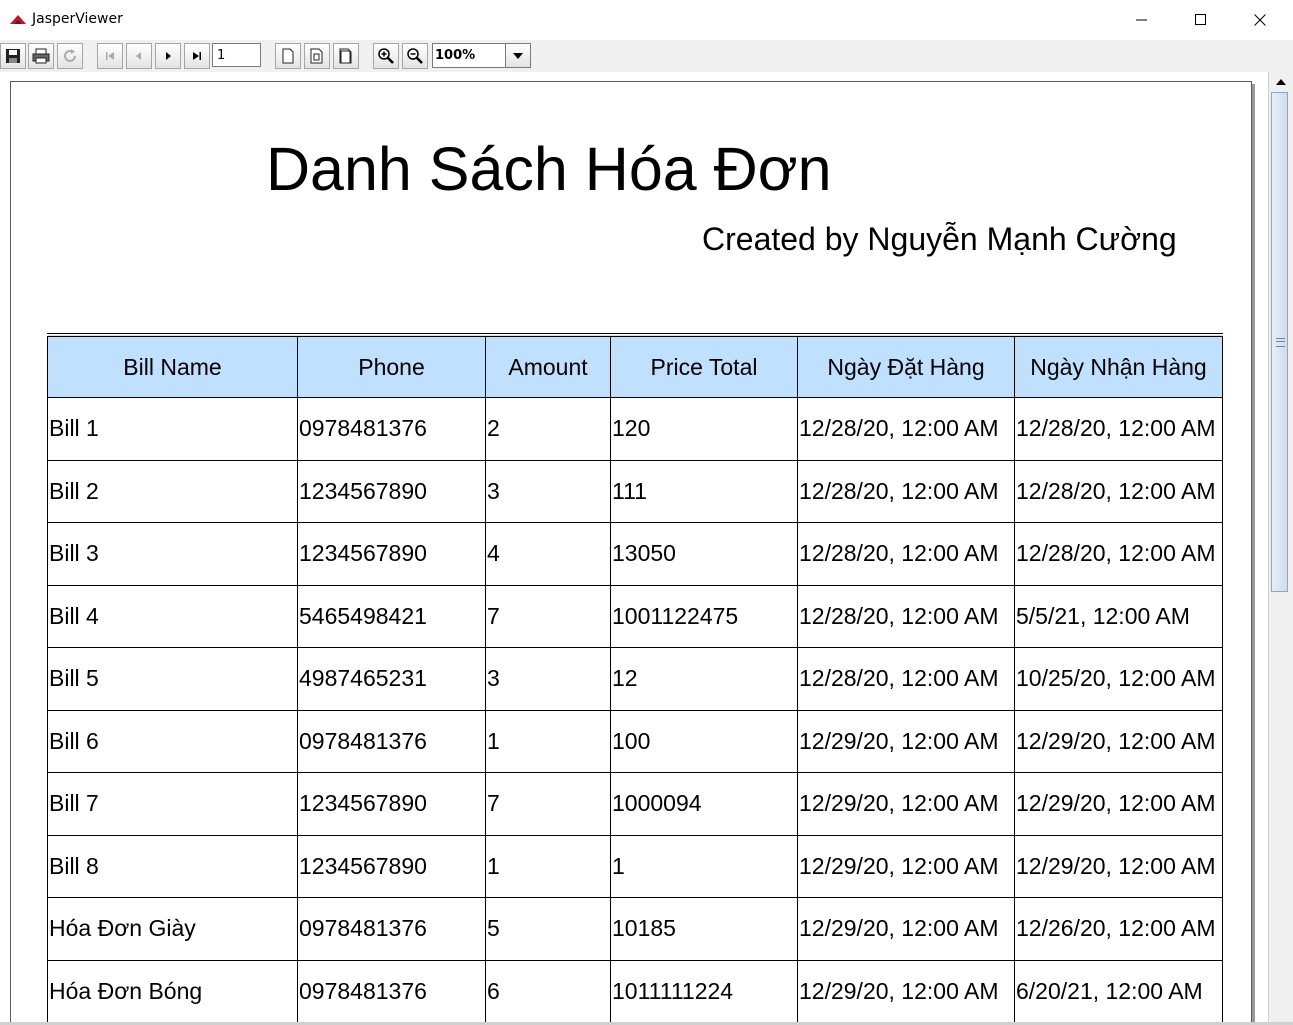  What do you see at coordinates (646, 56) in the screenshot?
I see `viewer-toolbar` at bounding box center [646, 56].